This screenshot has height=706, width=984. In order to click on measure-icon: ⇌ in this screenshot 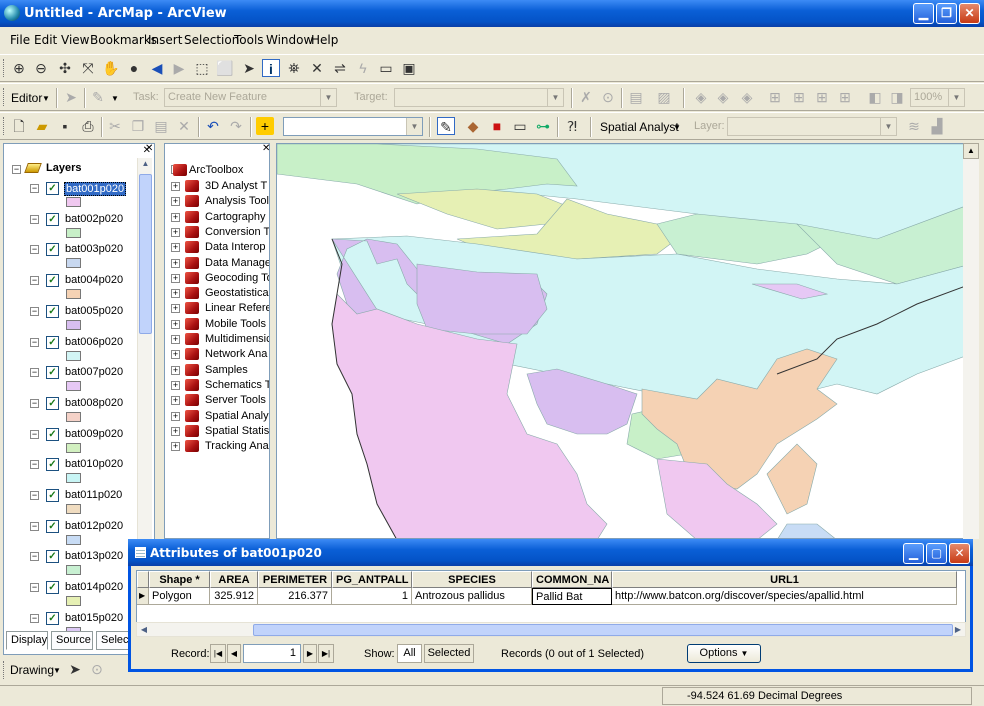, I will do `click(340, 68)`.